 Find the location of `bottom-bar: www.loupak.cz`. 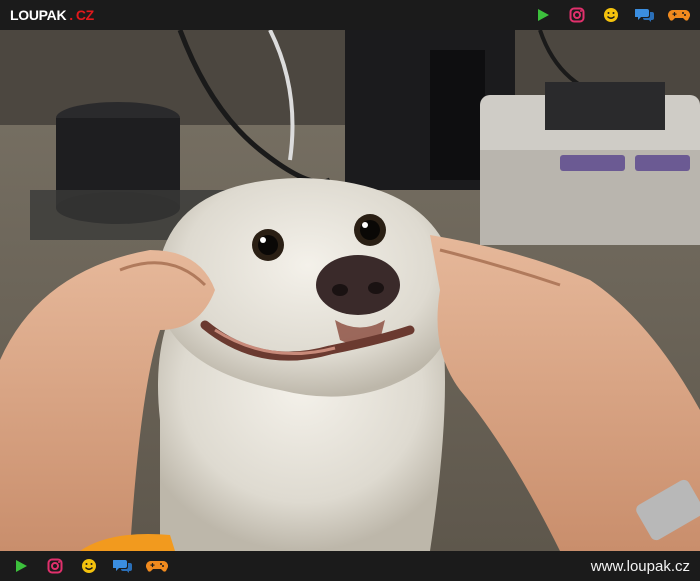

bottom-bar: www.loupak.cz is located at coordinates (350, 566).